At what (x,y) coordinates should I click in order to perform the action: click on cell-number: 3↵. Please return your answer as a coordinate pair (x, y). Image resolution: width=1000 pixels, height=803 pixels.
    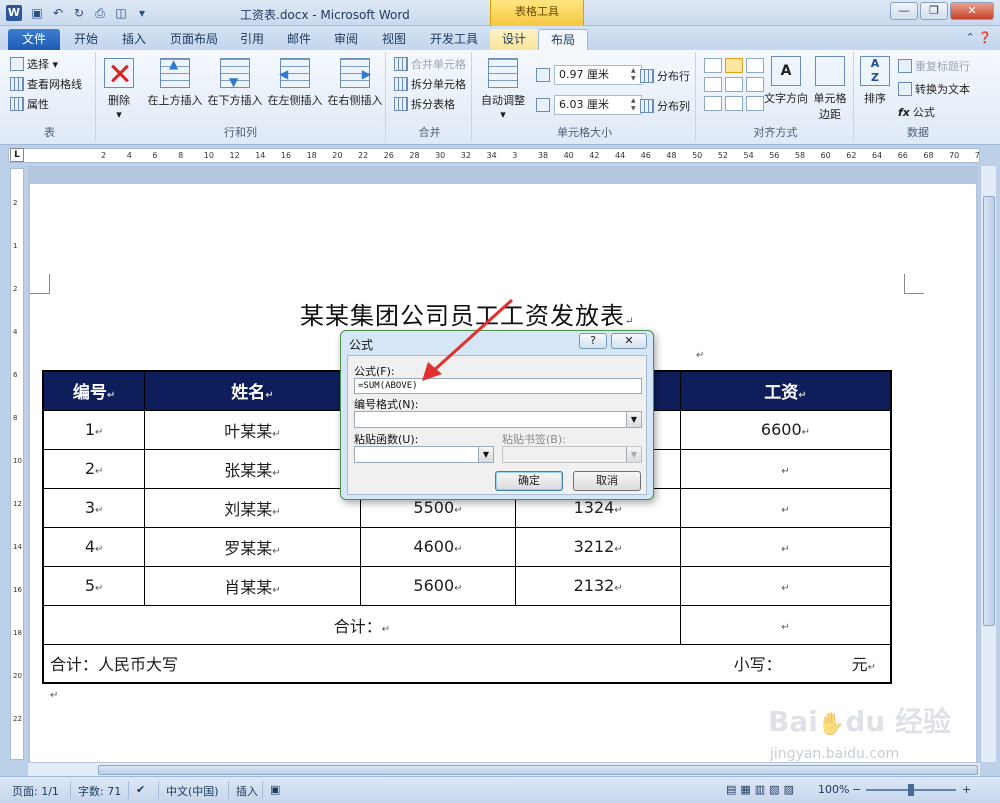
    Looking at the image, I should click on (94, 507).